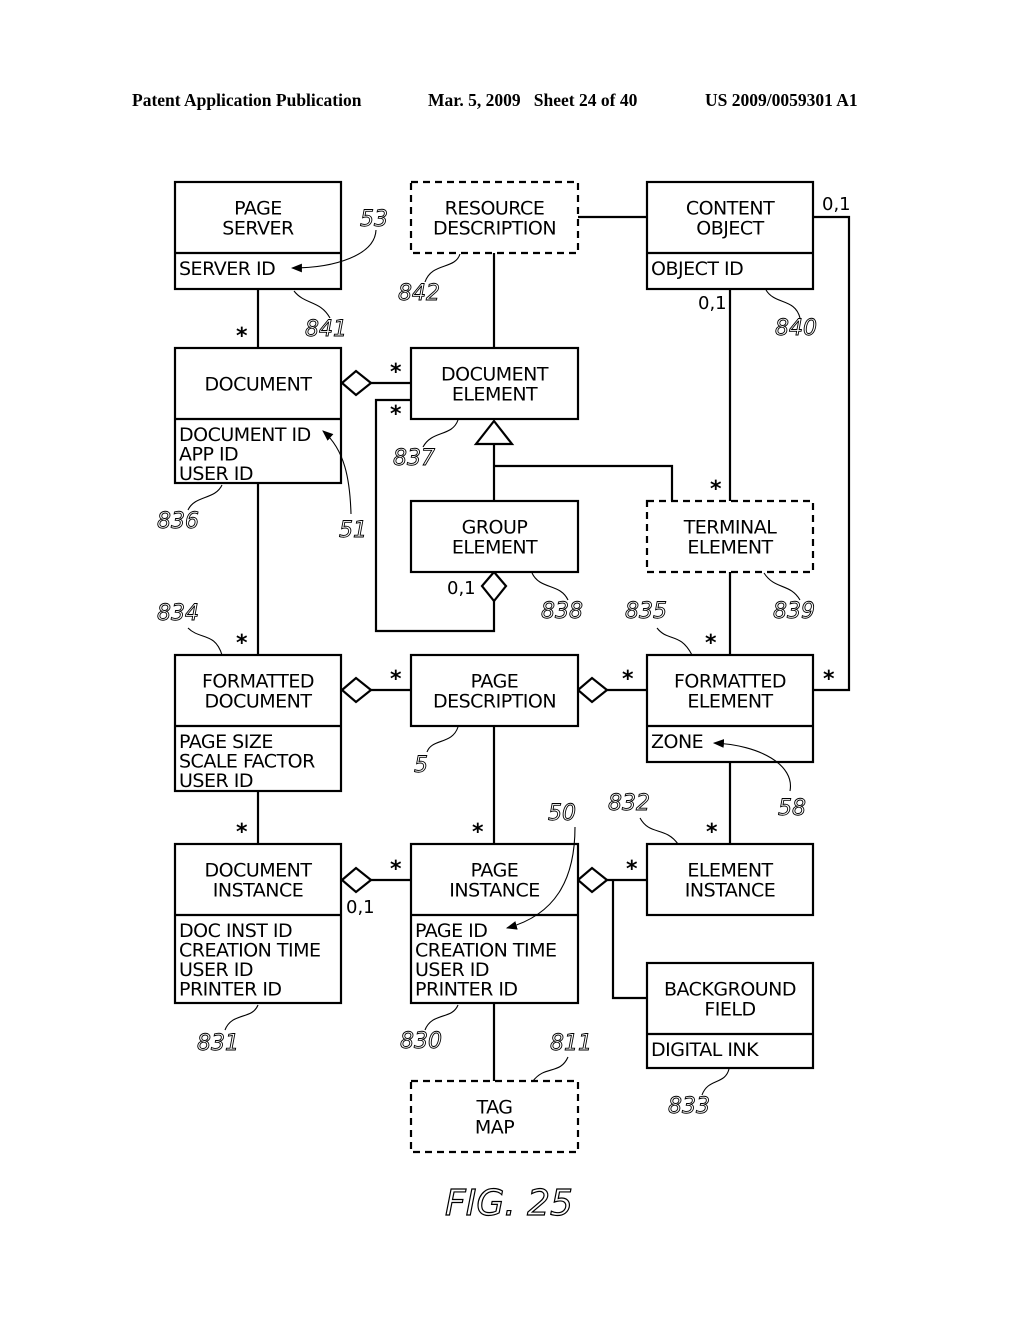  I want to click on aggregation-diamond-formatted-document, so click(356, 690).